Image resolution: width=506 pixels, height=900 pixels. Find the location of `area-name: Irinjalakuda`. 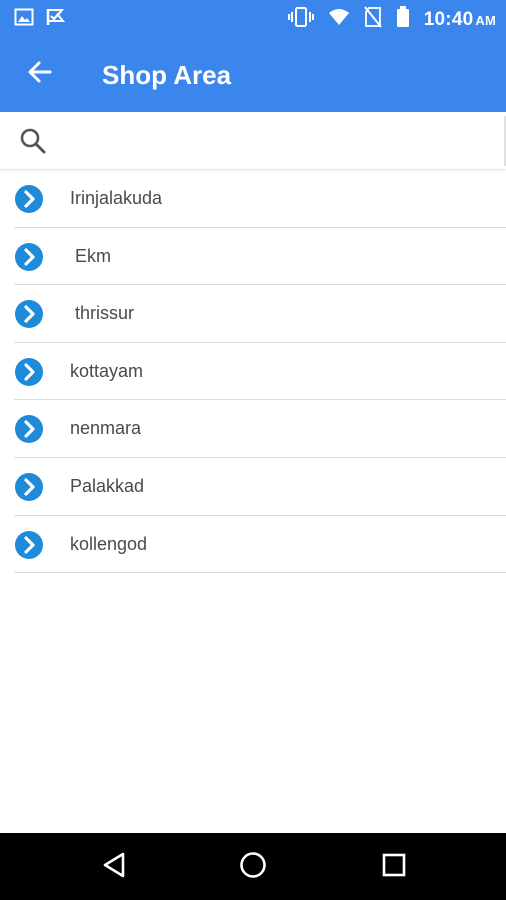

area-name: Irinjalakuda is located at coordinates (116, 198).